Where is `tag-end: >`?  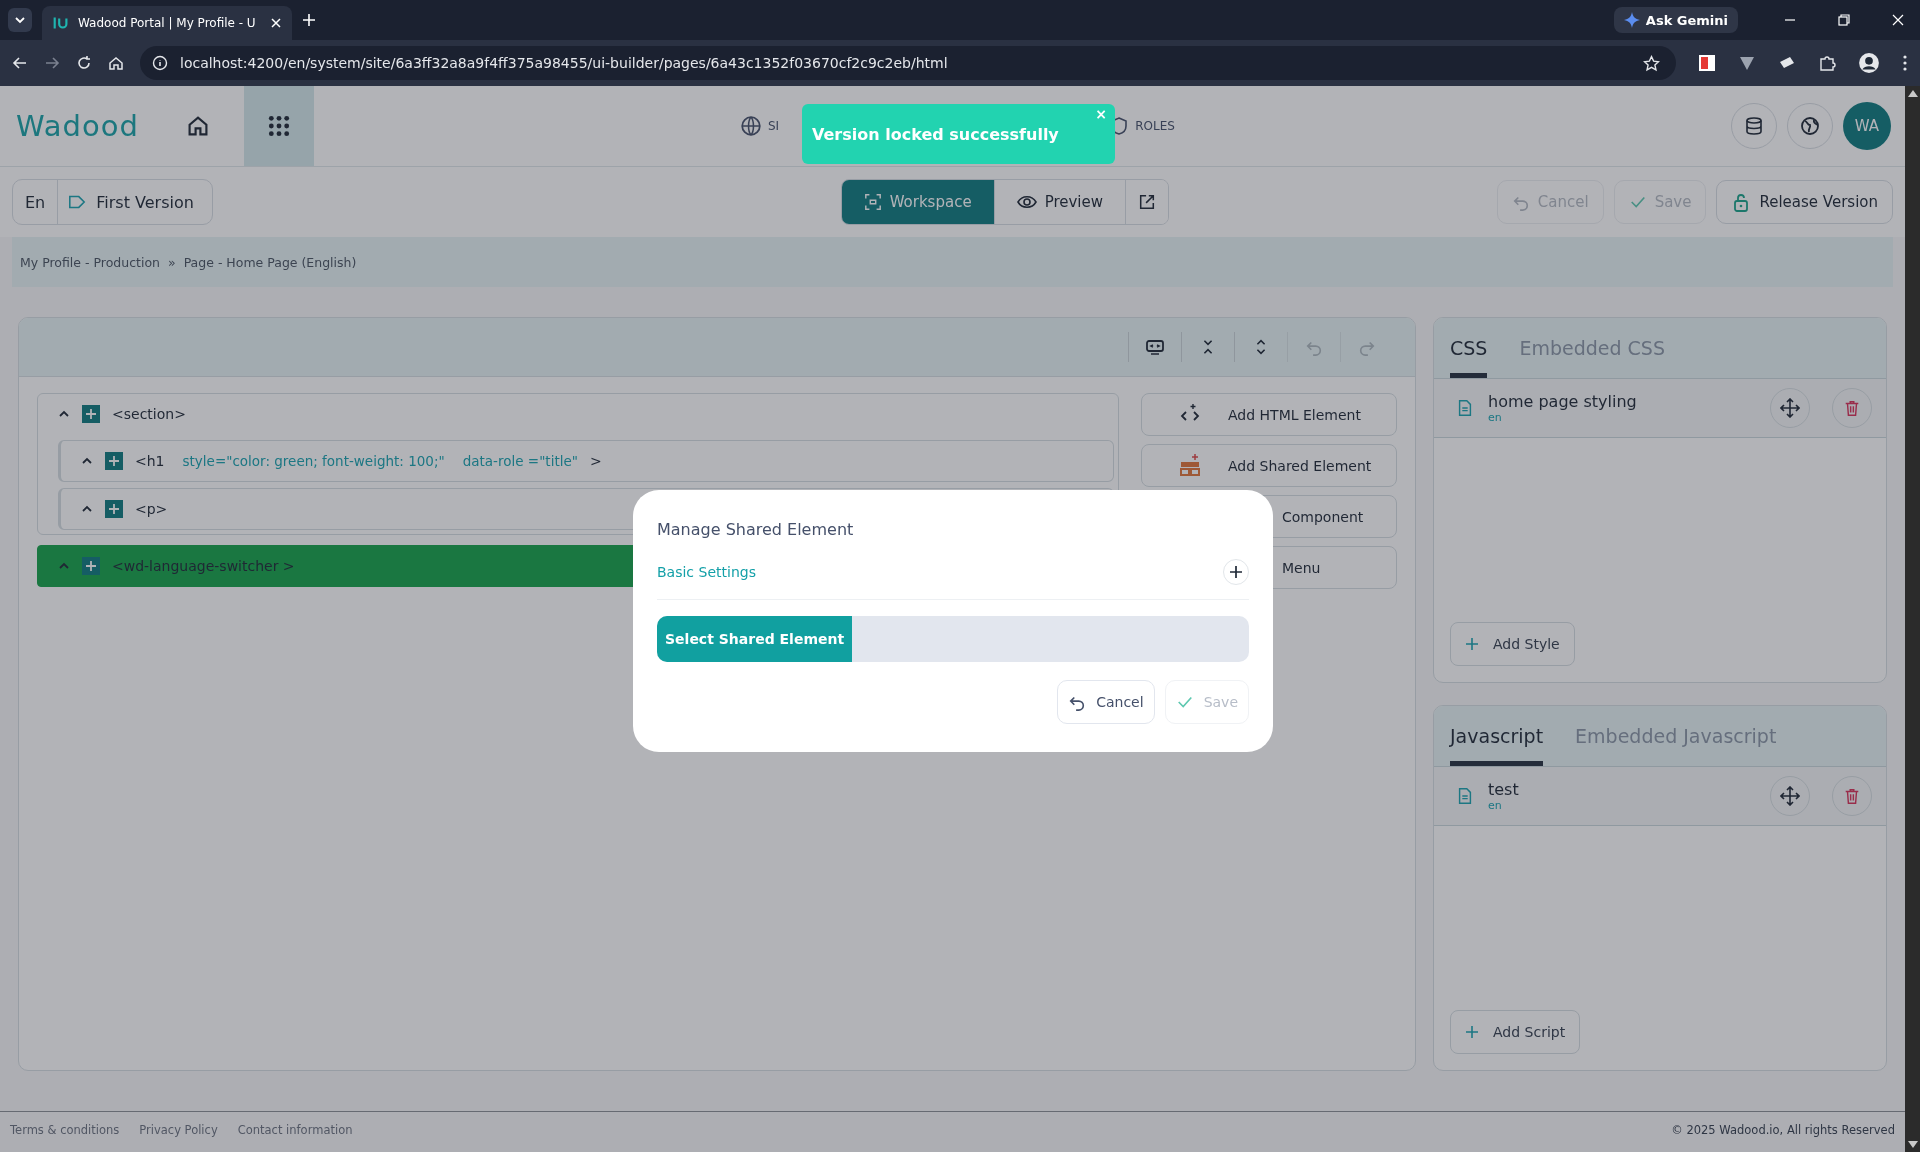
tag-end: > is located at coordinates (595, 461).